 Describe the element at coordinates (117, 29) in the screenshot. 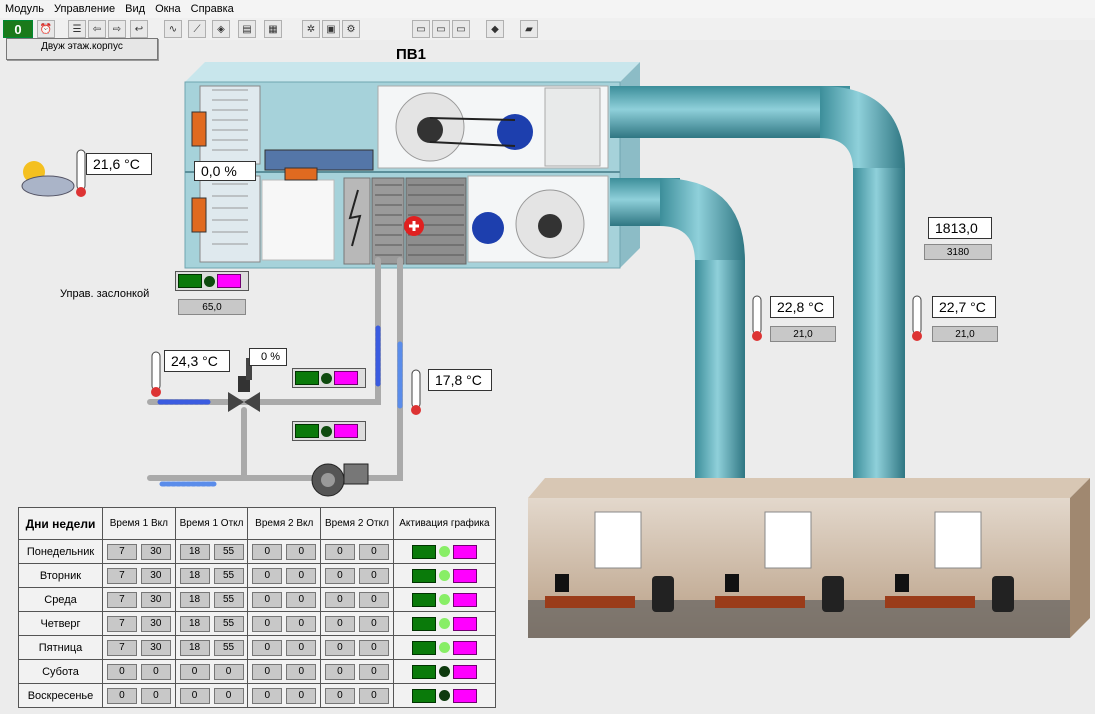

I see `arrow-right-icon: ⇨` at that location.